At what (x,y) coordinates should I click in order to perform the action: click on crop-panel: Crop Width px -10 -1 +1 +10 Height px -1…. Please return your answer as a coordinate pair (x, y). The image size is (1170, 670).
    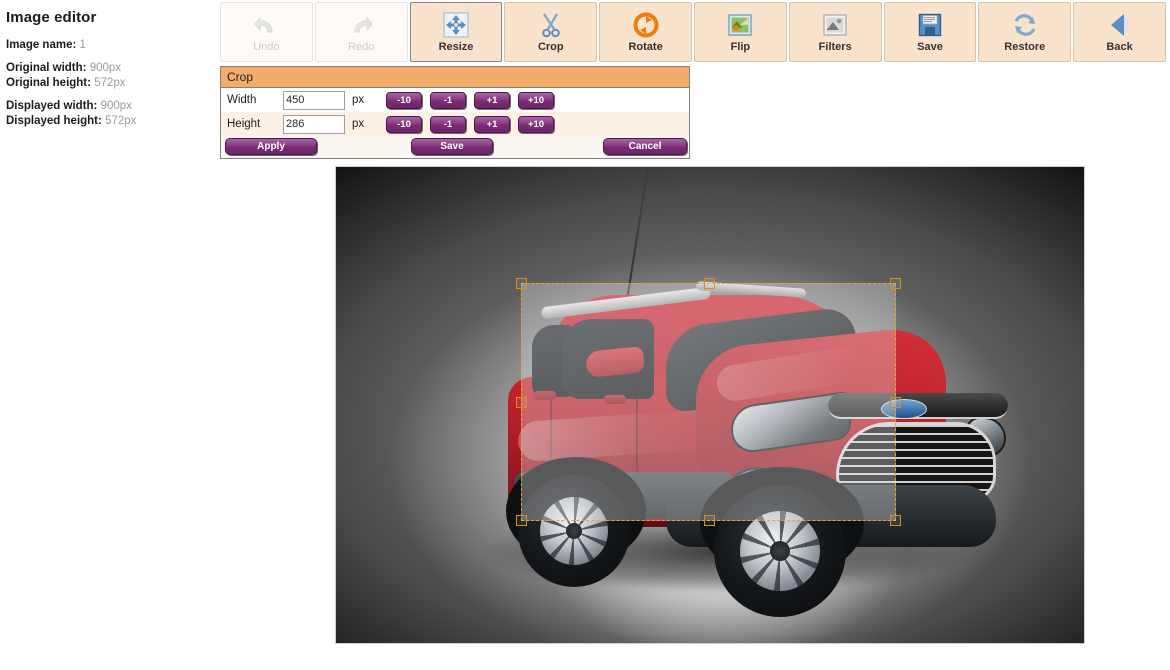
    Looking at the image, I should click on (455, 112).